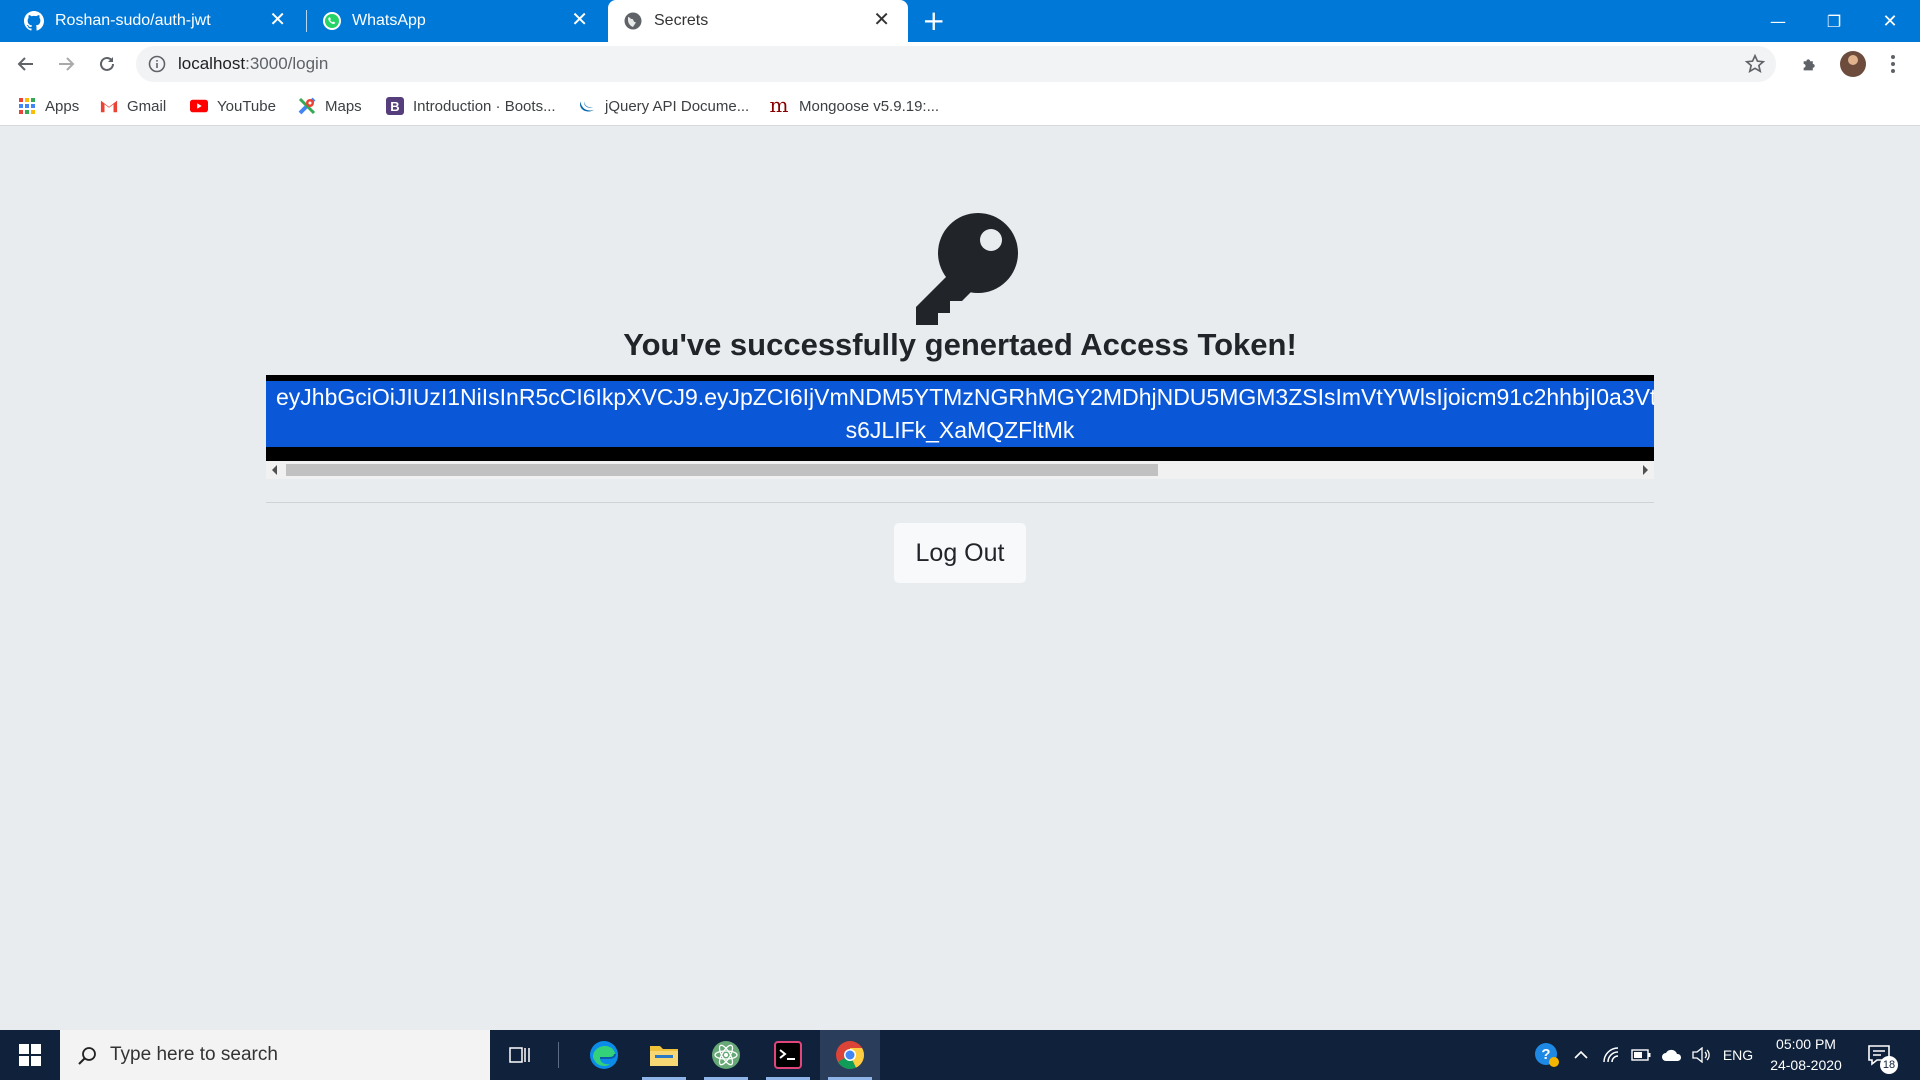 The width and height of the screenshot is (1920, 1080). I want to click on volume-tray-icon, so click(1701, 1055).